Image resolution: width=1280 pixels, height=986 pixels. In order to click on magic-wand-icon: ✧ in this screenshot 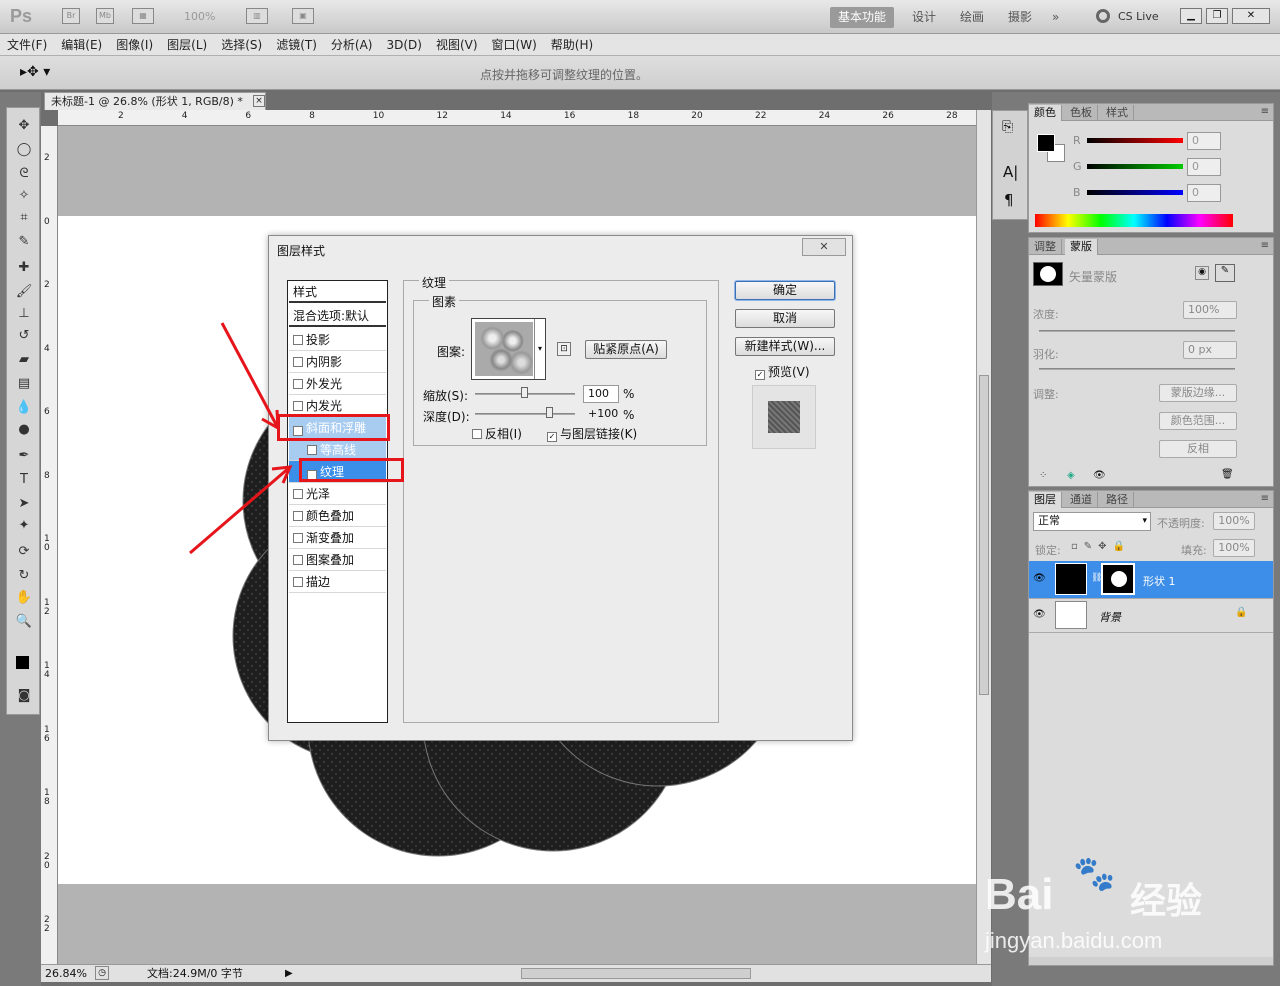, I will do `click(24, 196)`.